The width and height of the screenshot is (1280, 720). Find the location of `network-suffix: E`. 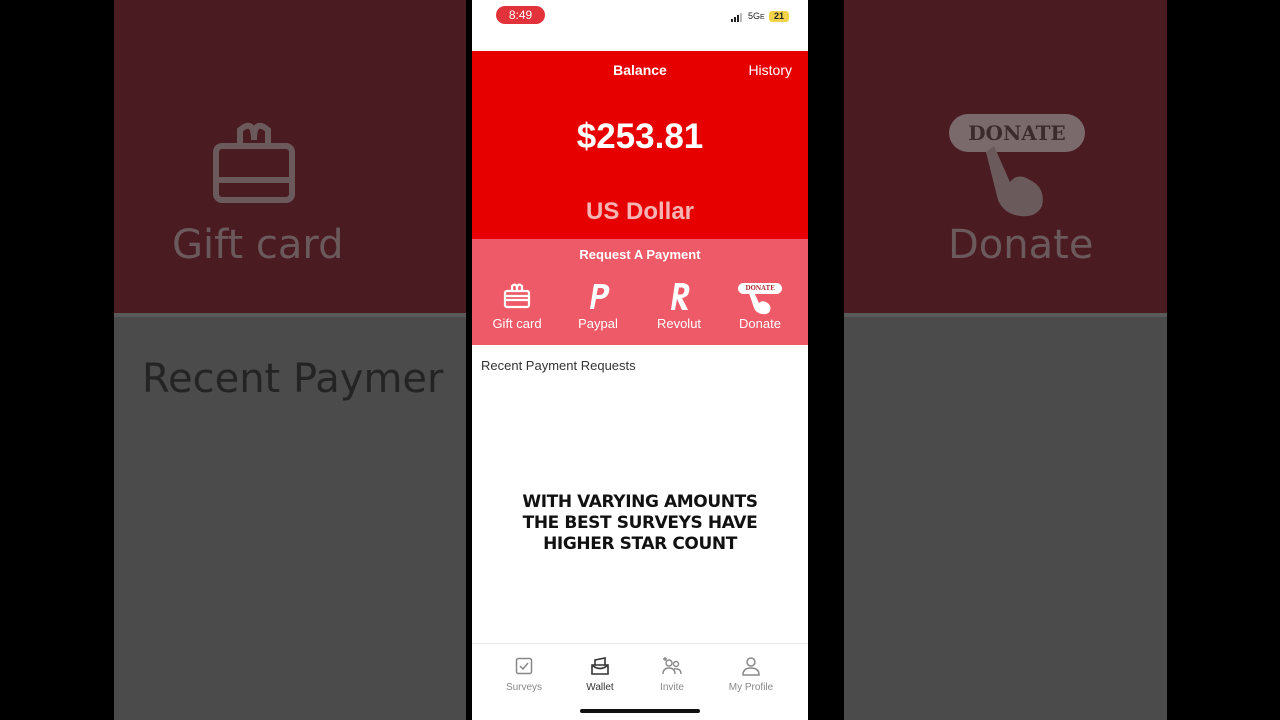

network-suffix: E is located at coordinates (762, 17).